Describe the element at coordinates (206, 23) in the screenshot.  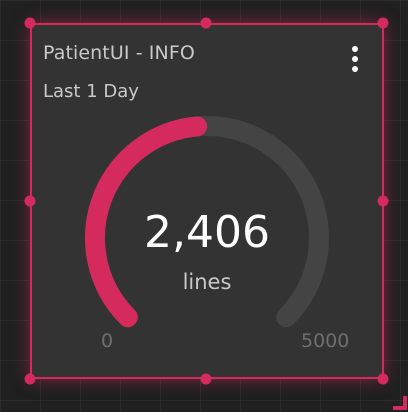
I see `resize-handle-top` at that location.